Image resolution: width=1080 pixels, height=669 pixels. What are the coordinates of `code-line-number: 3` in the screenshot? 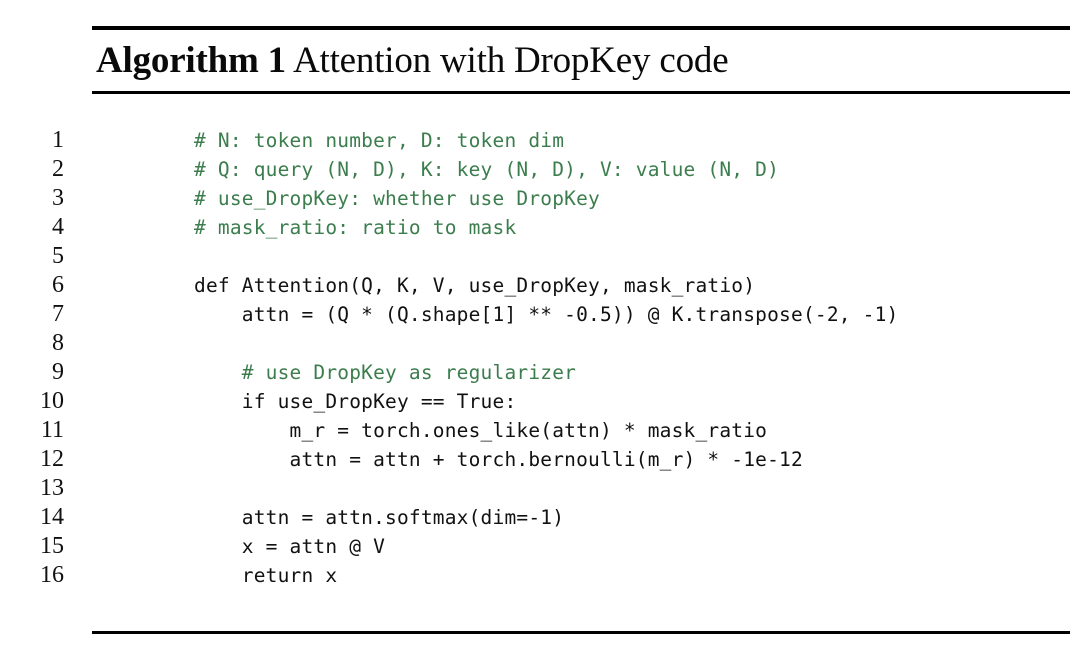 It's located at (58, 198).